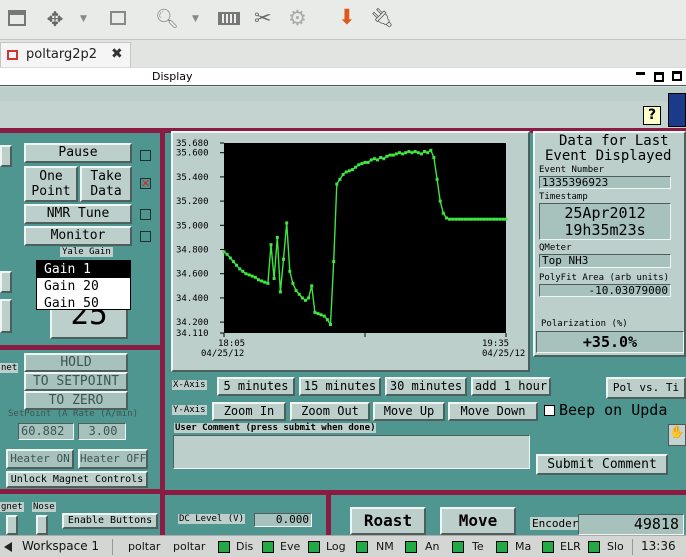 This screenshot has width=686, height=557. What do you see at coordinates (677, 110) in the screenshot?
I see `pr-icon` at bounding box center [677, 110].